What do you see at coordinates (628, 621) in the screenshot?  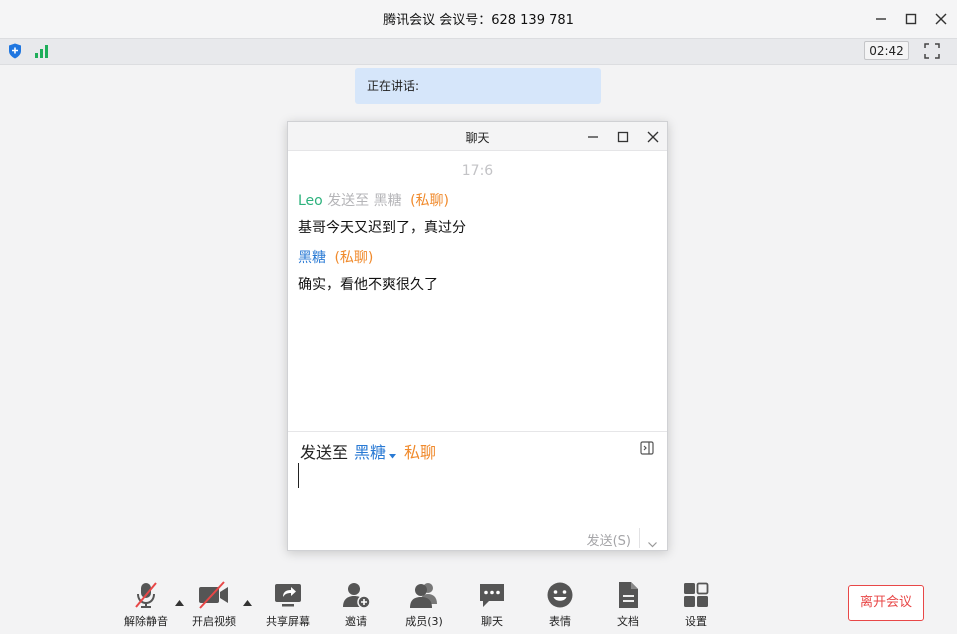 I see `documents-label: 文档` at bounding box center [628, 621].